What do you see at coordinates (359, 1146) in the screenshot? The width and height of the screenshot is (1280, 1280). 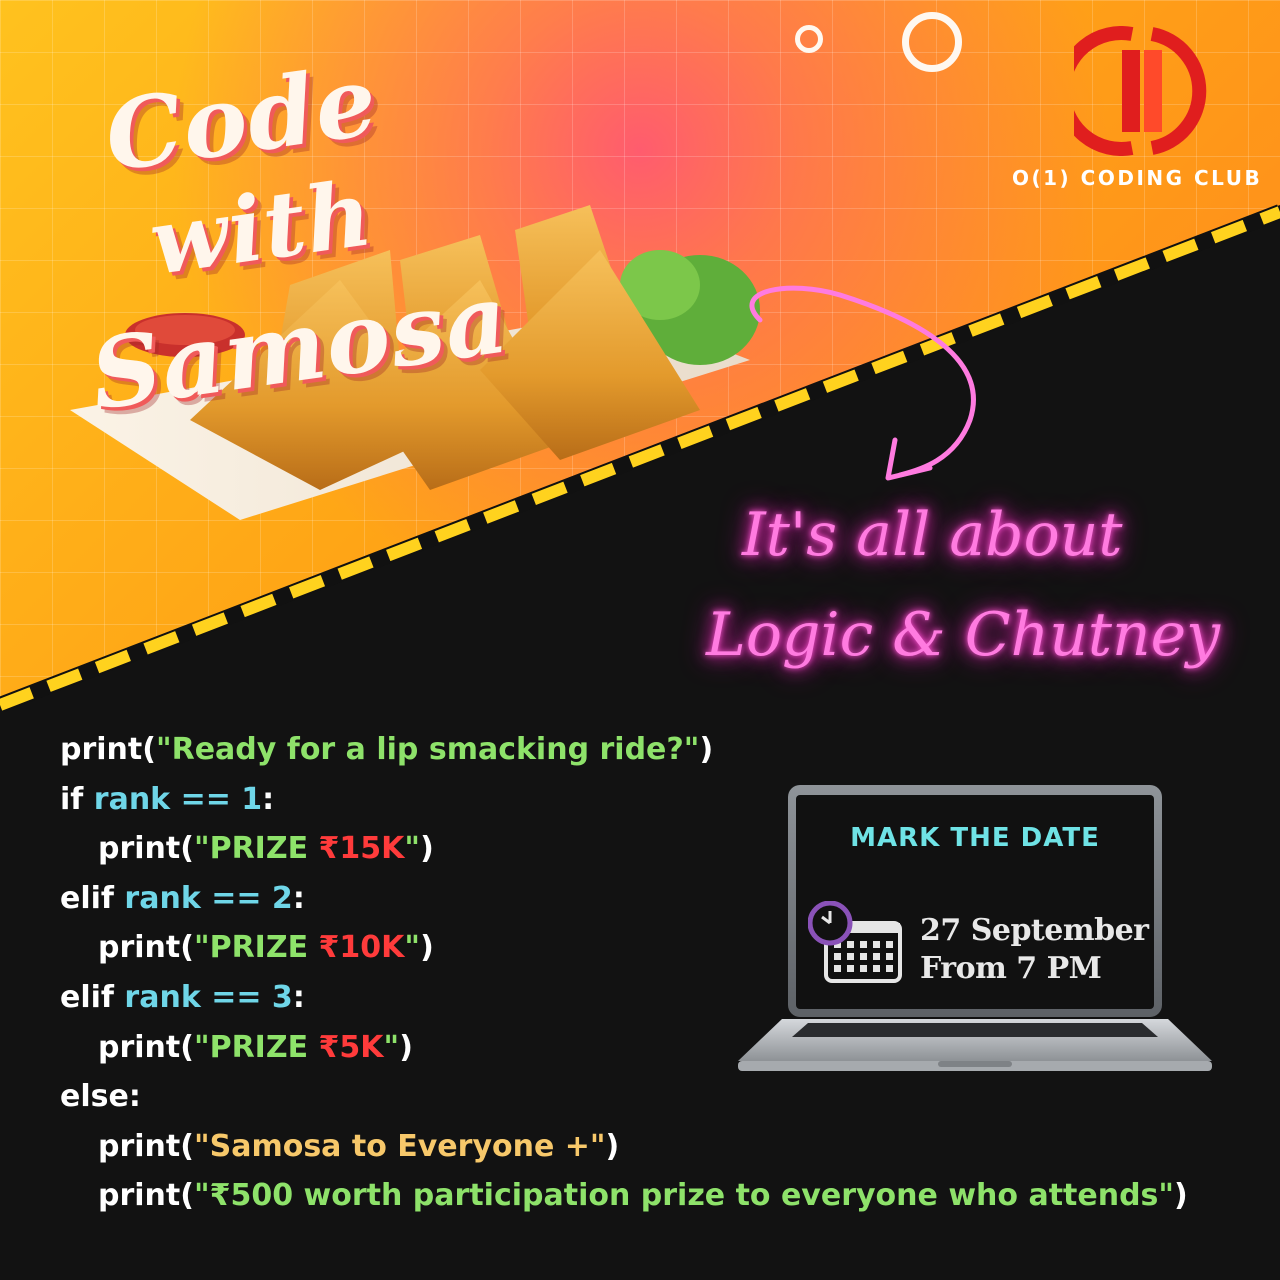 I see `code-line: print("Samosa to Everyone +")` at bounding box center [359, 1146].